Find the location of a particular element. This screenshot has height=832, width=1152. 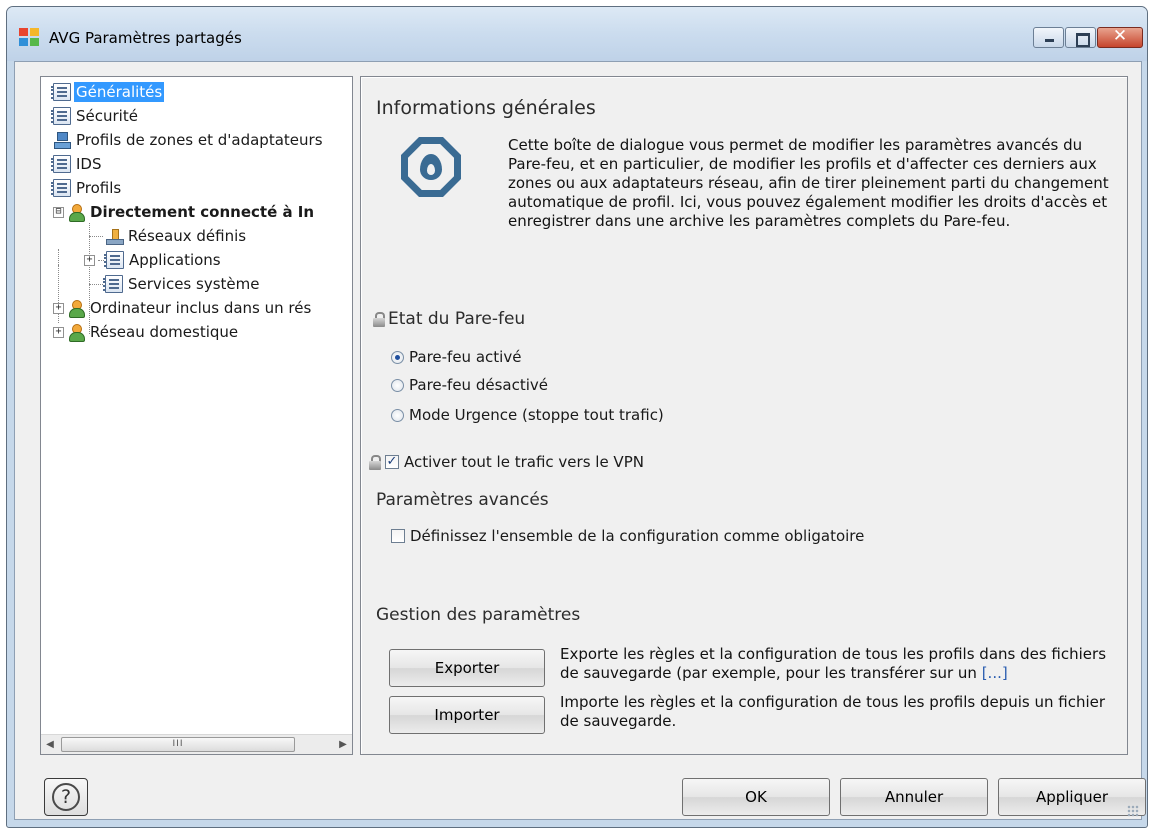

network-icon is located at coordinates (62, 140).